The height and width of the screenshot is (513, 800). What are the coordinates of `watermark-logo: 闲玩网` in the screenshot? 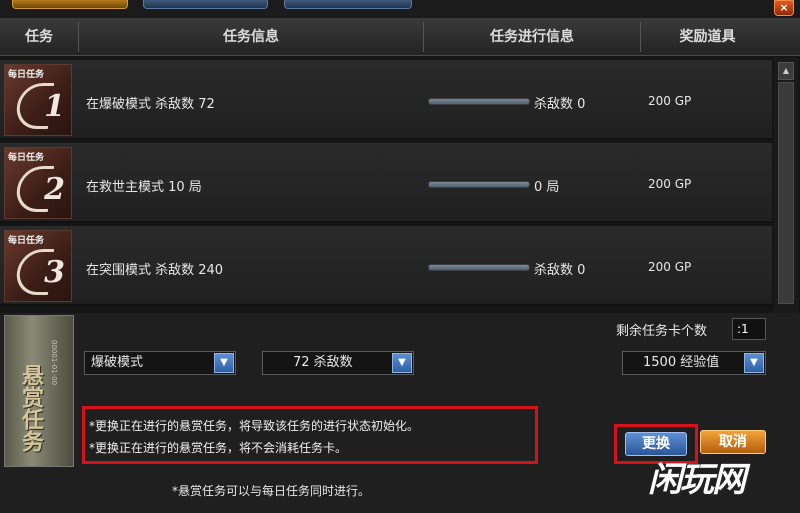 It's located at (697, 480).